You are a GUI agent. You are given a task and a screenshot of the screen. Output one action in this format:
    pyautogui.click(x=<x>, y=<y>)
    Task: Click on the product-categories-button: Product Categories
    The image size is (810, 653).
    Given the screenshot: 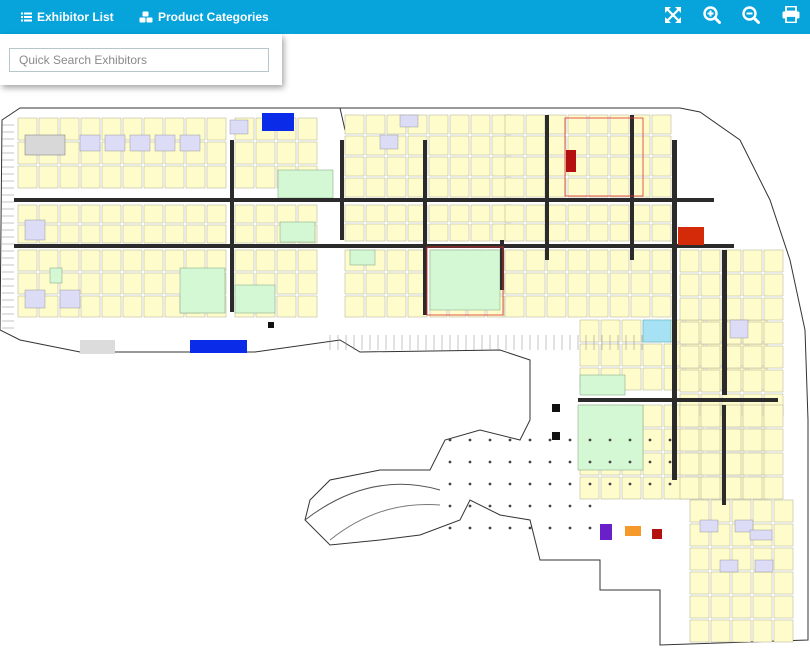 What is the action you would take?
    pyautogui.click(x=204, y=17)
    